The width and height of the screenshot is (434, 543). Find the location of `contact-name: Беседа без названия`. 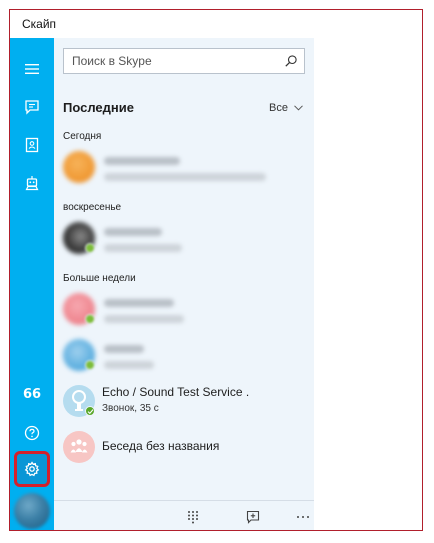

contact-name: Беседа без названия is located at coordinates (161, 446).